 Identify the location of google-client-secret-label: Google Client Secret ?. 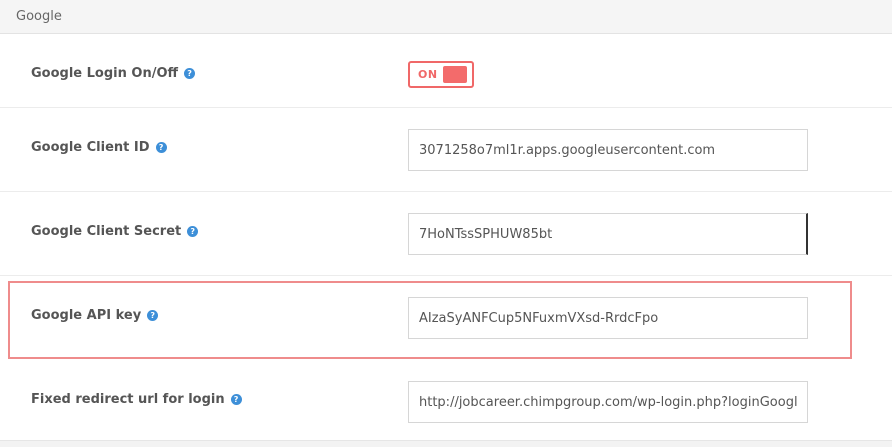
(115, 231).